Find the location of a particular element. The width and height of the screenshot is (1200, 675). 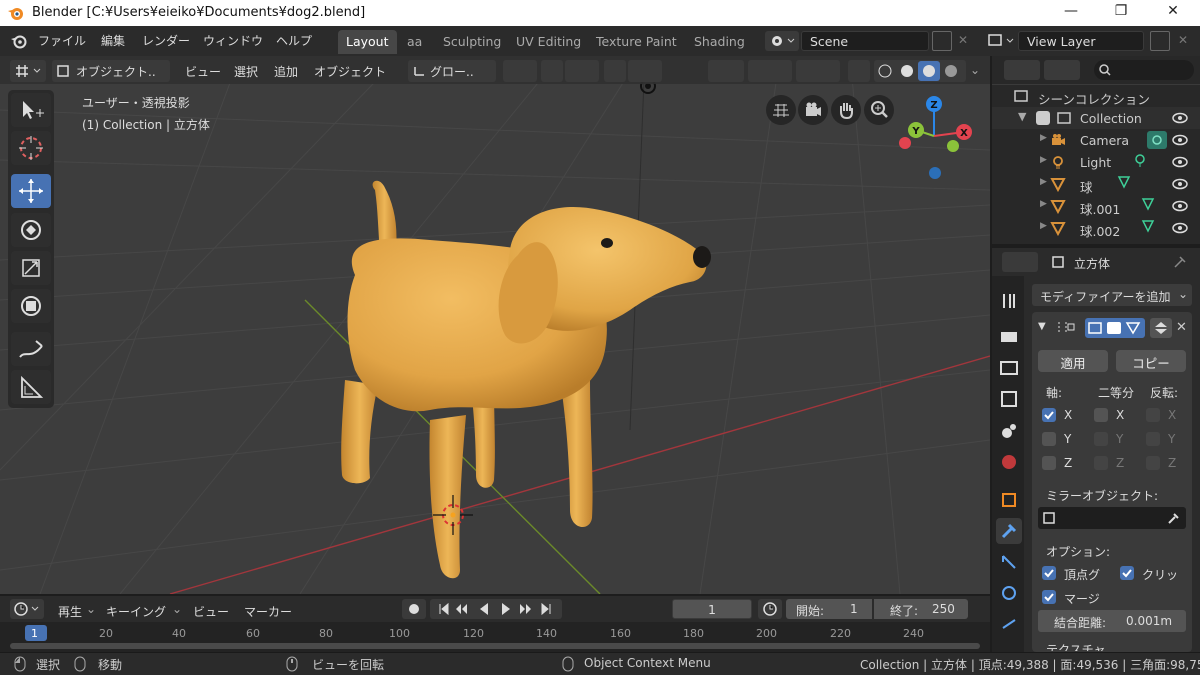

transform-tool-icon is located at coordinates (31, 306).